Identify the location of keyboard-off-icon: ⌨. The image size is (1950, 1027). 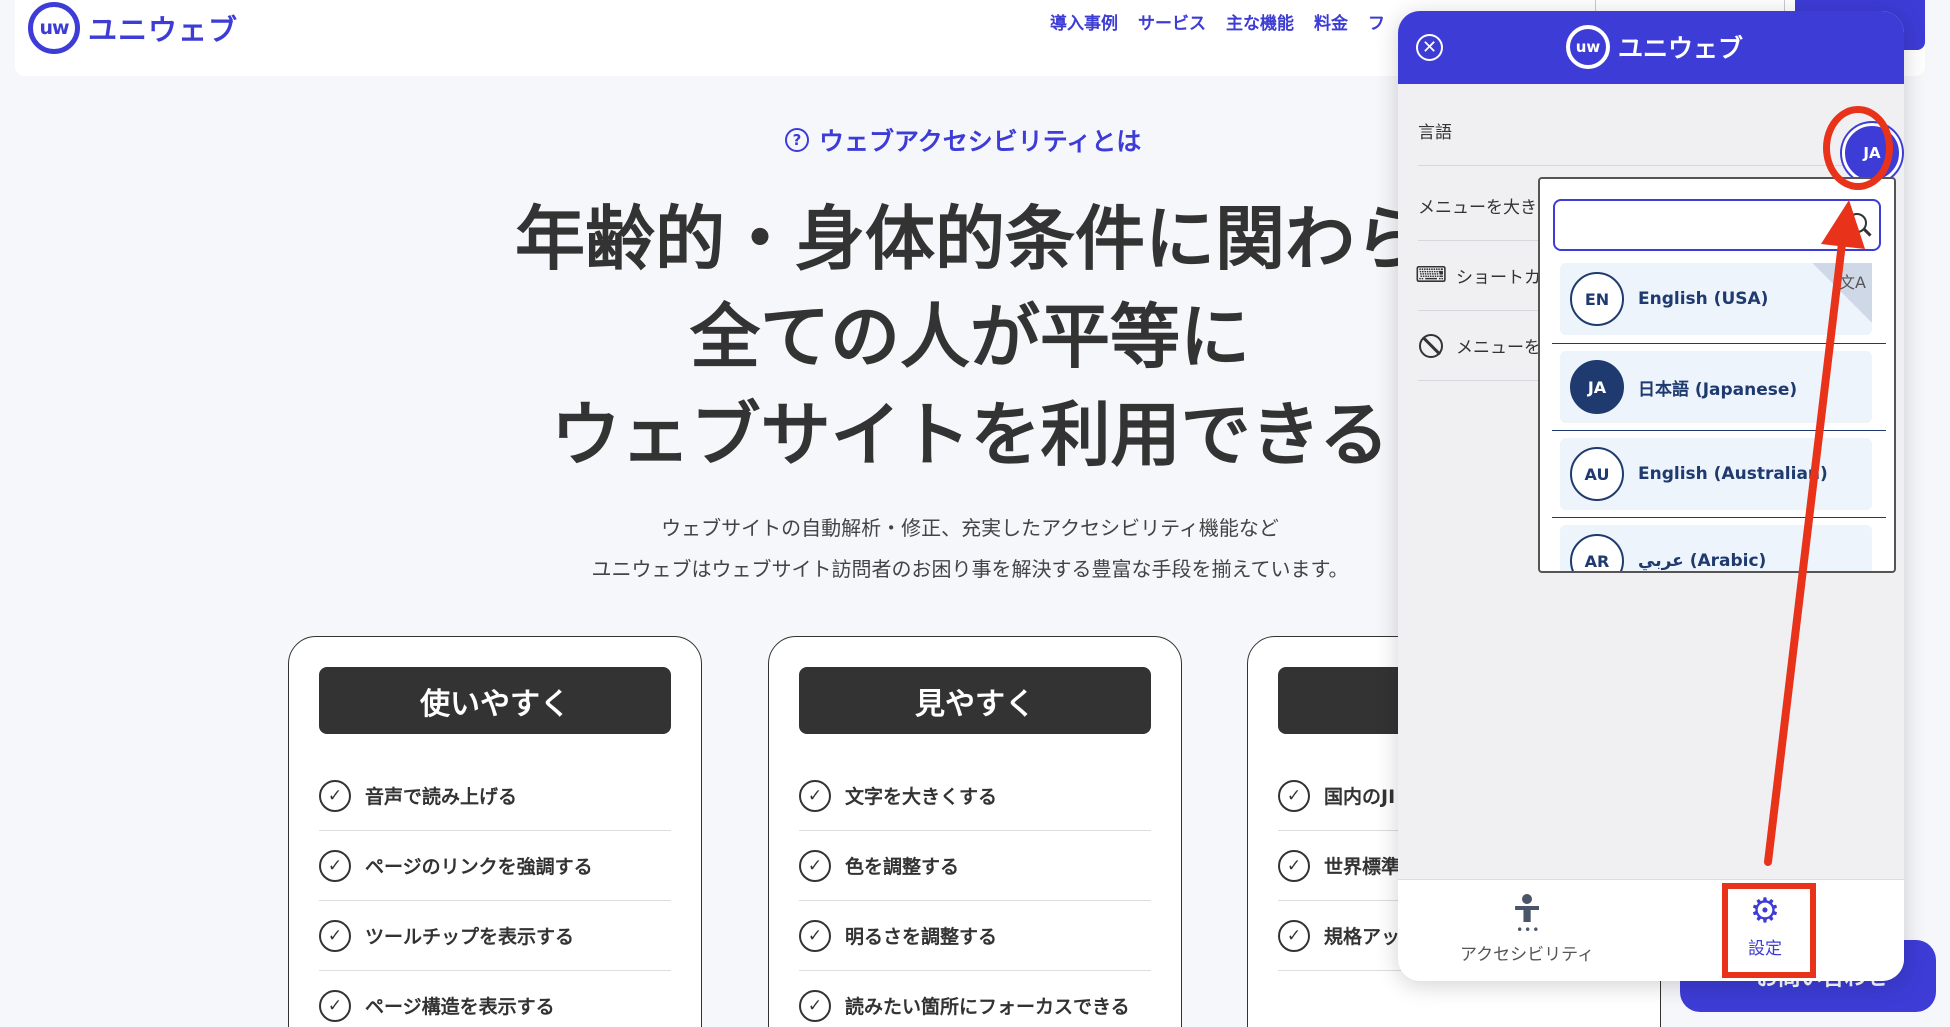
(1431, 275).